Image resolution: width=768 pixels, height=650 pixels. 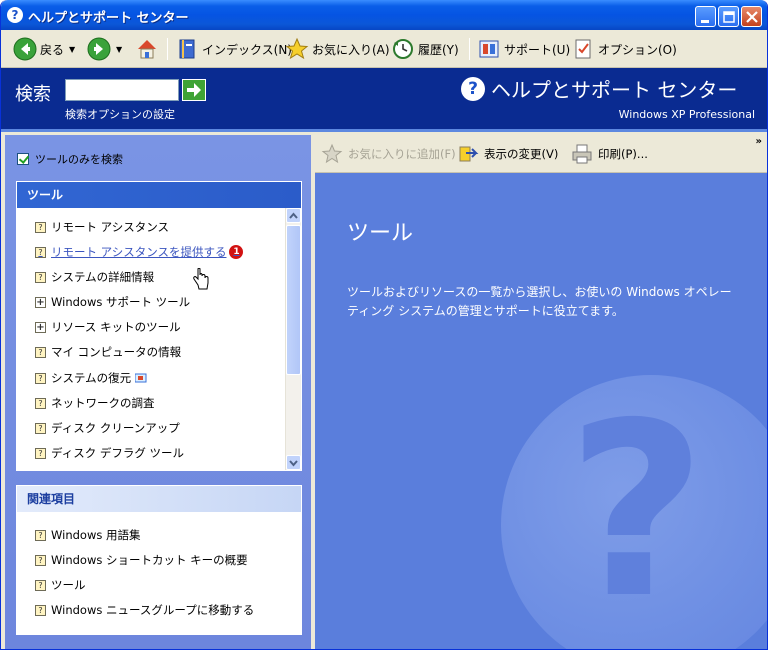 I want to click on tools-only-label: ツールのみを検索, so click(x=79, y=159).